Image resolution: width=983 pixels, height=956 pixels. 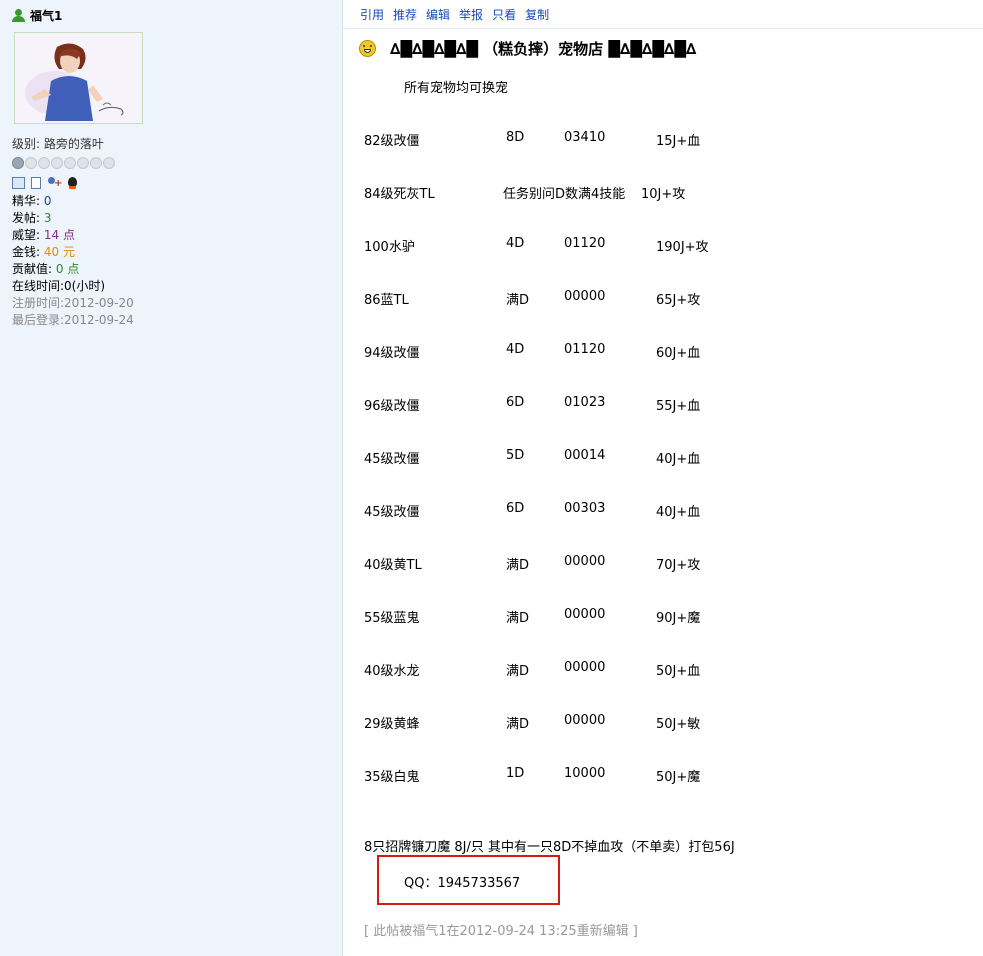 What do you see at coordinates (26, 218) in the screenshot?
I see `stat-label: 发帖:` at bounding box center [26, 218].